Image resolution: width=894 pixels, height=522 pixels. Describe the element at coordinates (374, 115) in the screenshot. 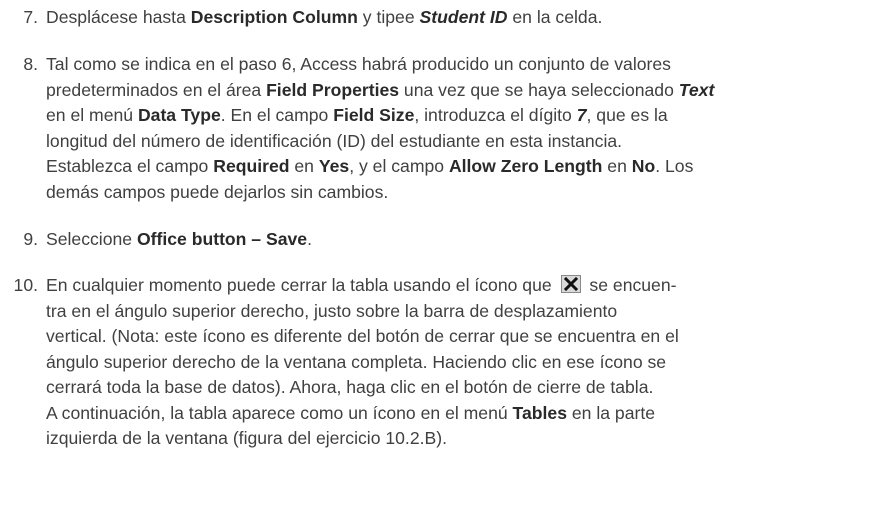

I see `bold-term: Field Size` at that location.